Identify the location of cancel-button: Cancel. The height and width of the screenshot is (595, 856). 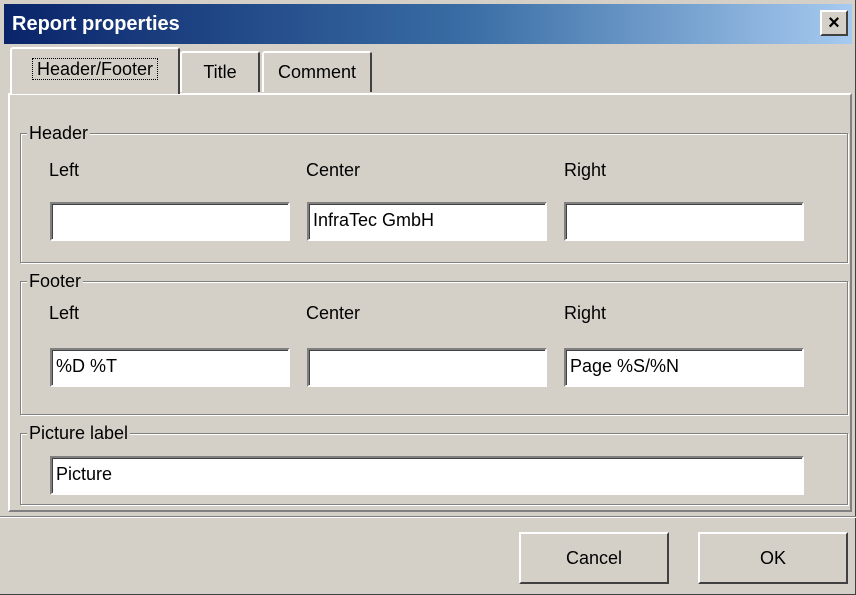
(594, 558).